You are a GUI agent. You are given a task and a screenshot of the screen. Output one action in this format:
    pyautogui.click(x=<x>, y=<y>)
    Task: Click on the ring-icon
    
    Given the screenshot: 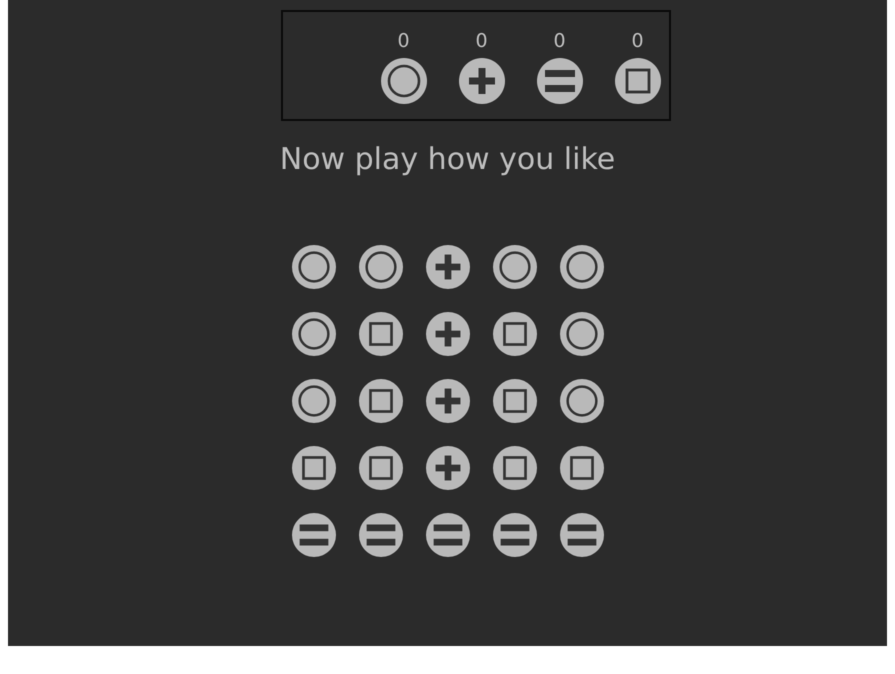 What is the action you would take?
    pyautogui.click(x=403, y=81)
    